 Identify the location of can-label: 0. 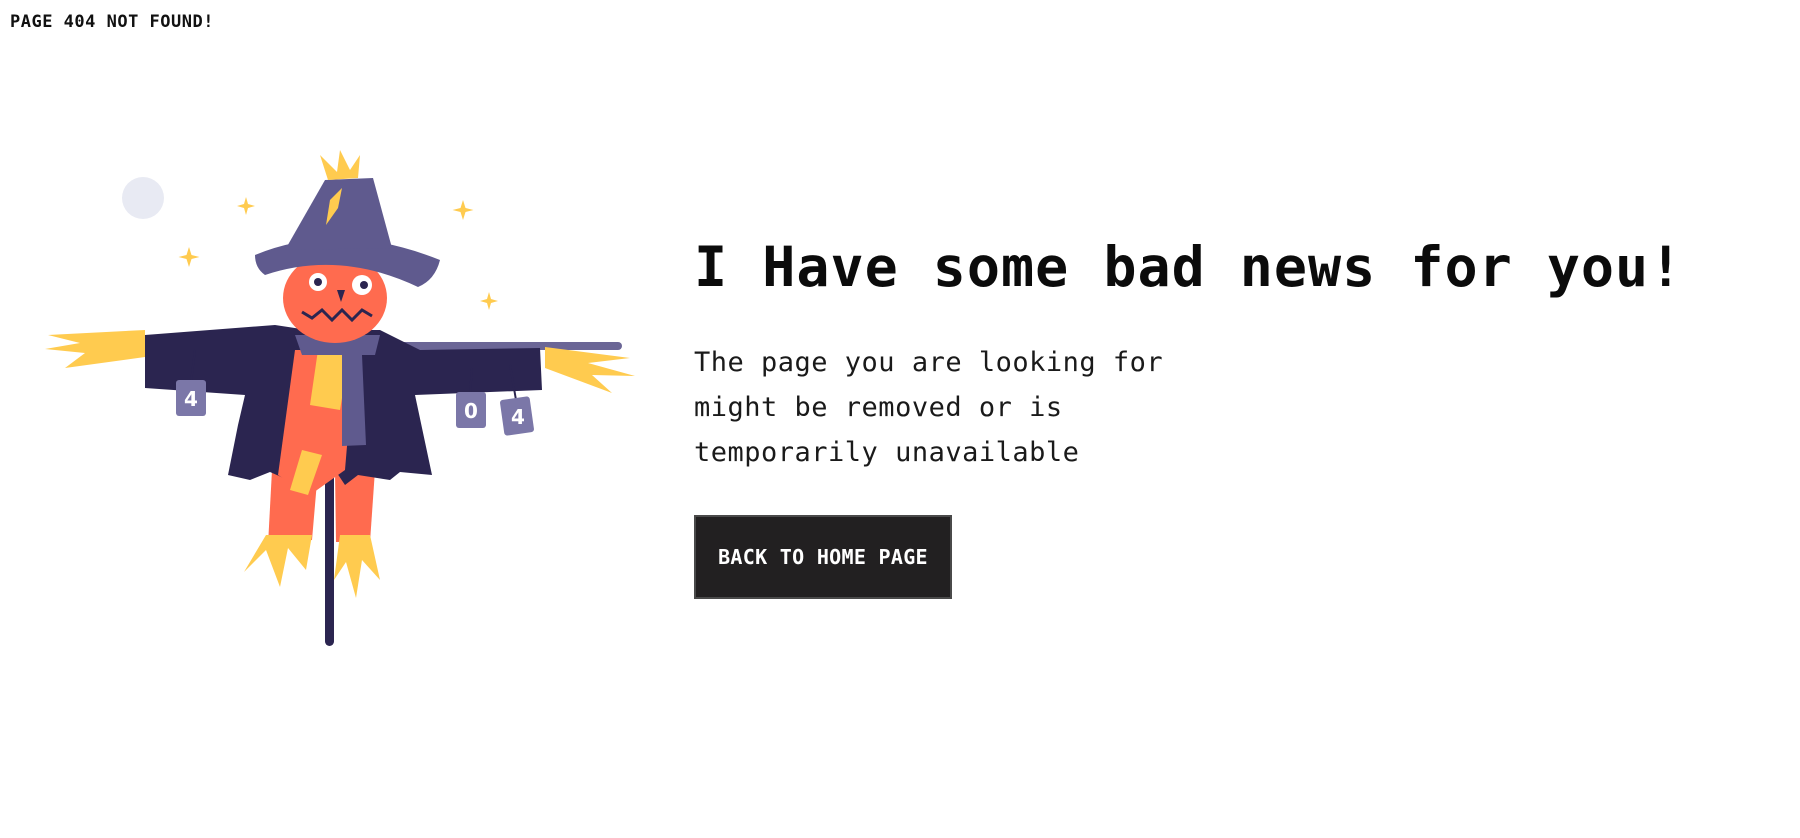
(471, 411).